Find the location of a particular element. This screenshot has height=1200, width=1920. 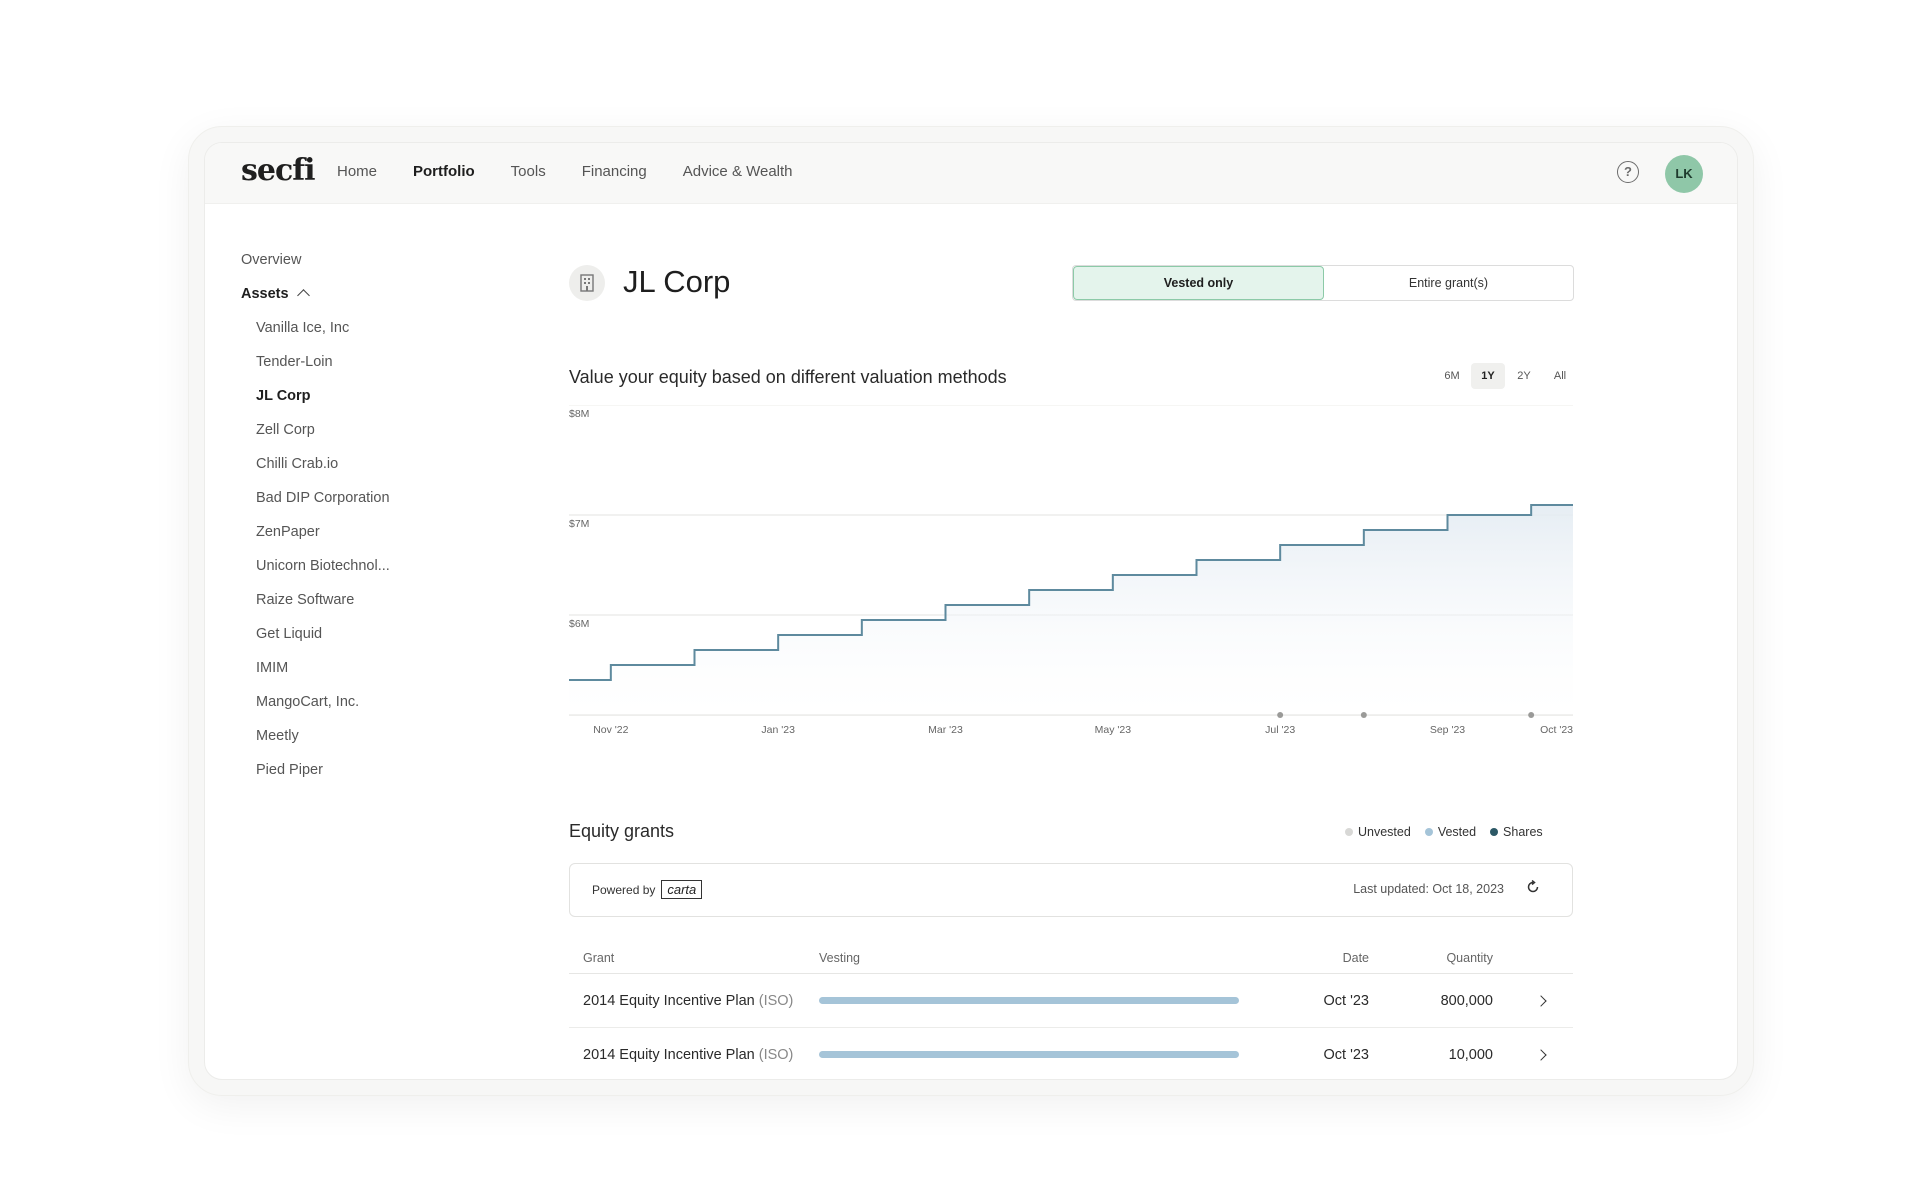

x-tick-label: Jan '23 is located at coordinates (778, 729).